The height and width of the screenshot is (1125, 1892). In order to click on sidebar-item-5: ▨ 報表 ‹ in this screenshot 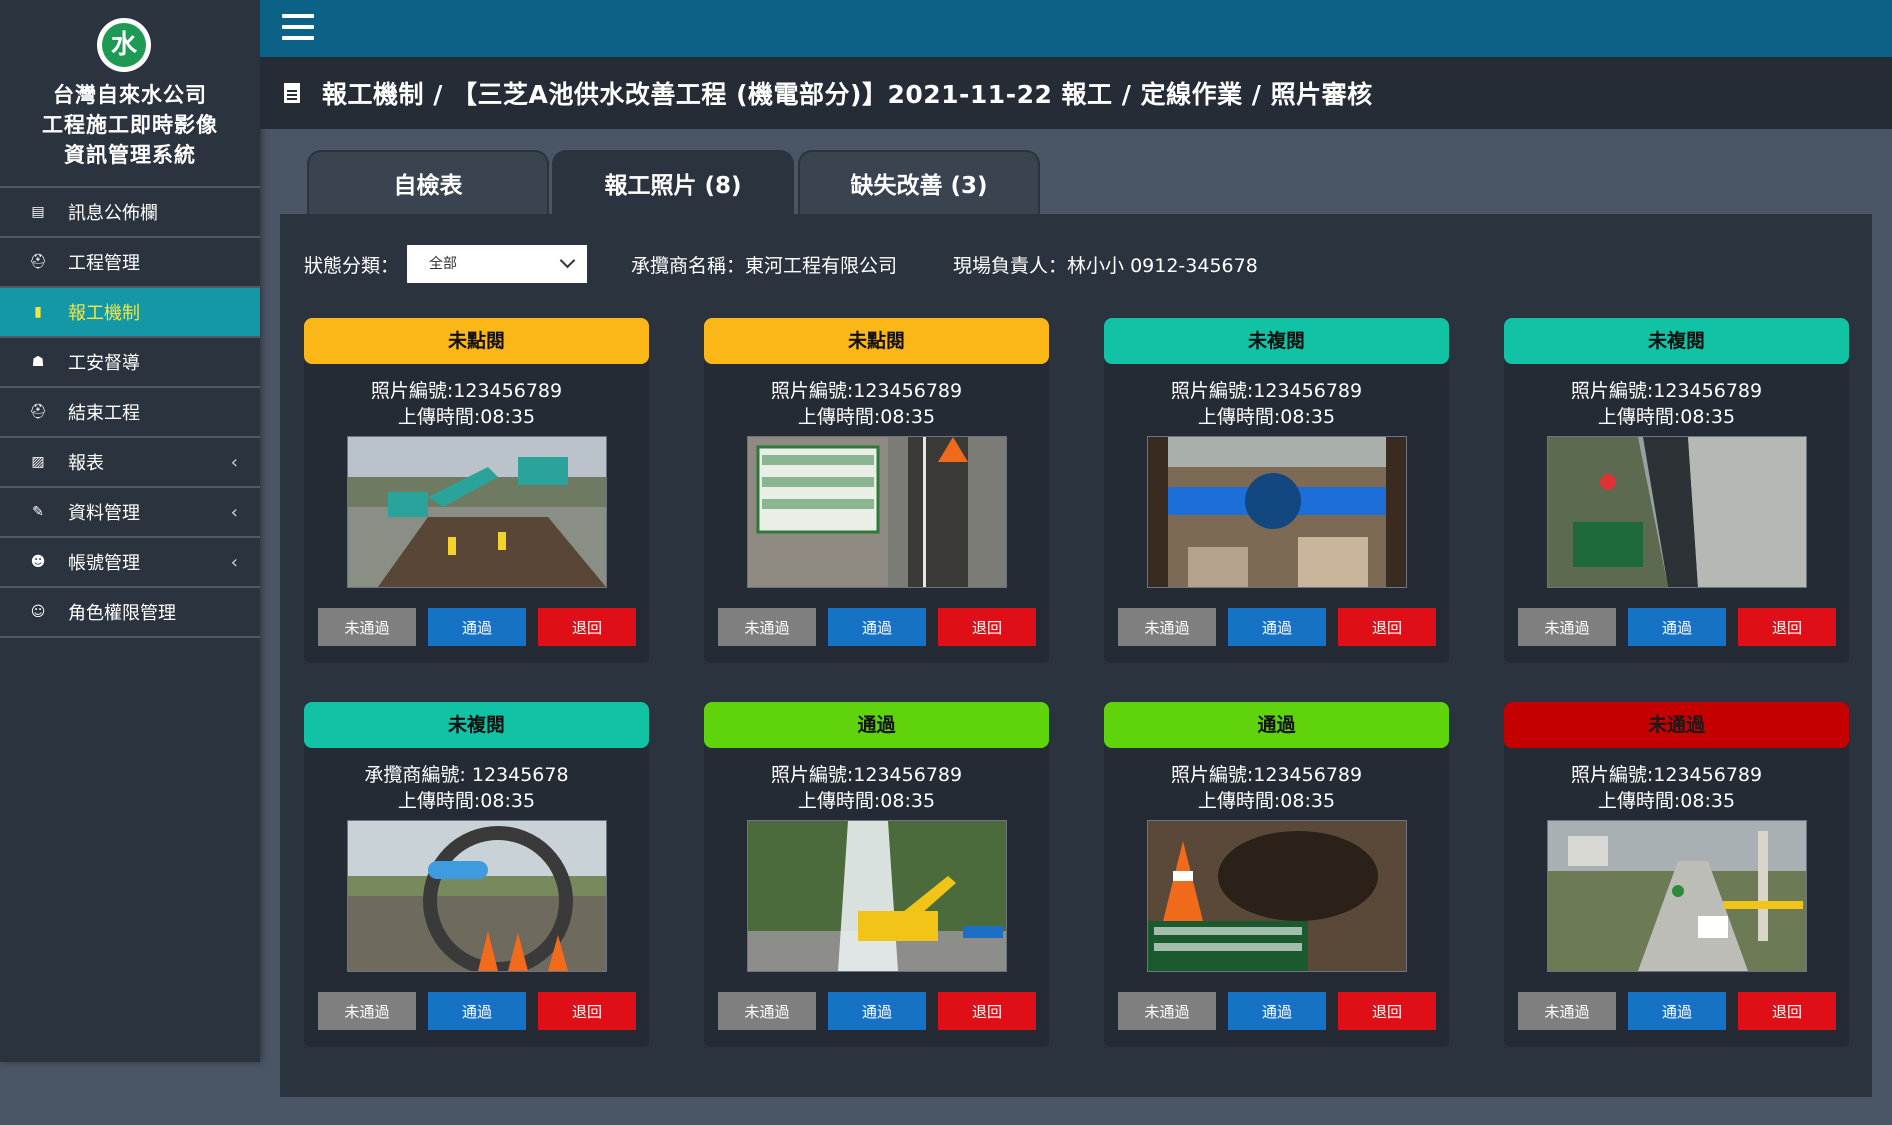, I will do `click(130, 463)`.